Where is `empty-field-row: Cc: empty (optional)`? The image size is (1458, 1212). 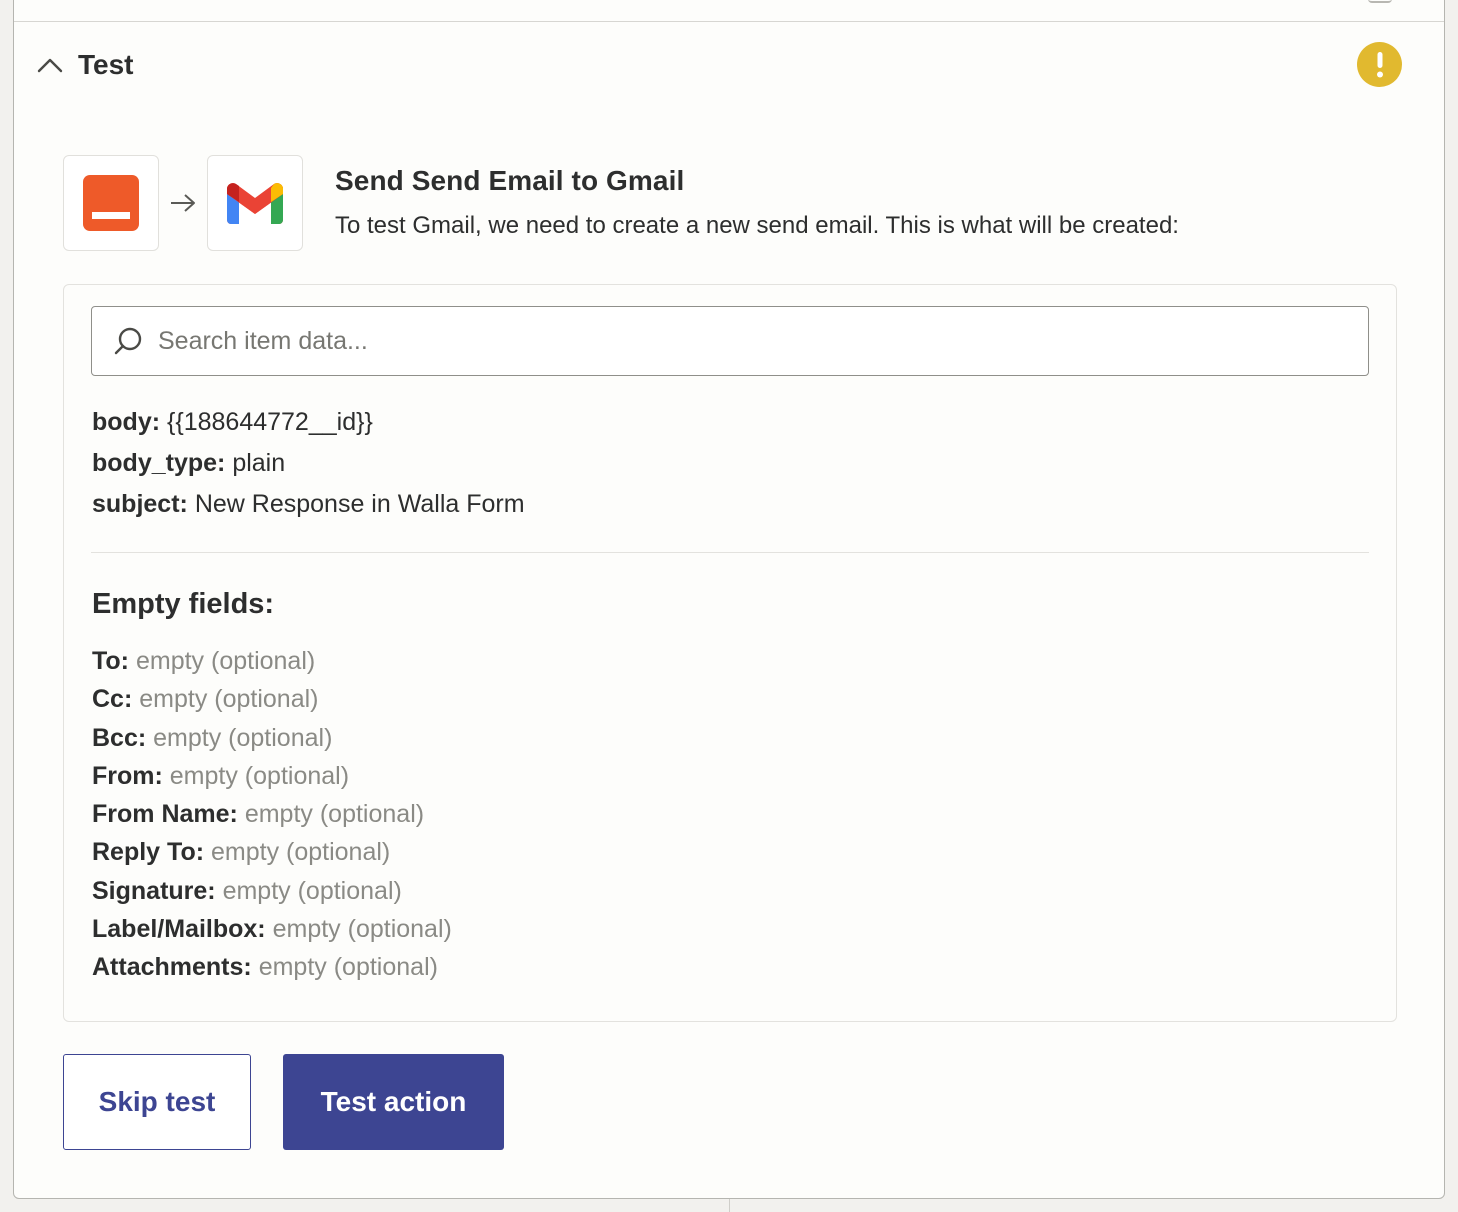
empty-field-row: Cc: empty (optional) is located at coordinates (272, 699).